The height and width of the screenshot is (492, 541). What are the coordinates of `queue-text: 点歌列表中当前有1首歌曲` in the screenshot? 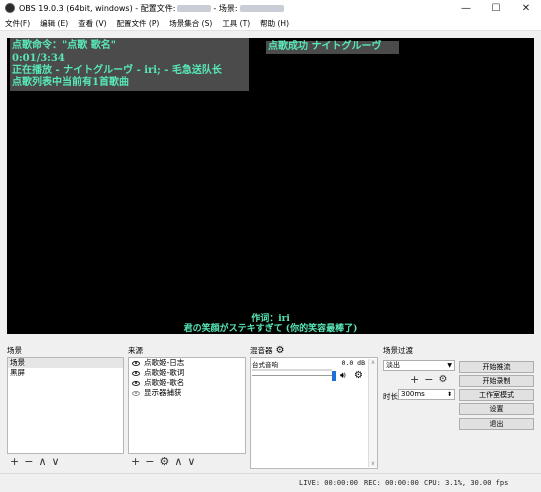 It's located at (70, 82).